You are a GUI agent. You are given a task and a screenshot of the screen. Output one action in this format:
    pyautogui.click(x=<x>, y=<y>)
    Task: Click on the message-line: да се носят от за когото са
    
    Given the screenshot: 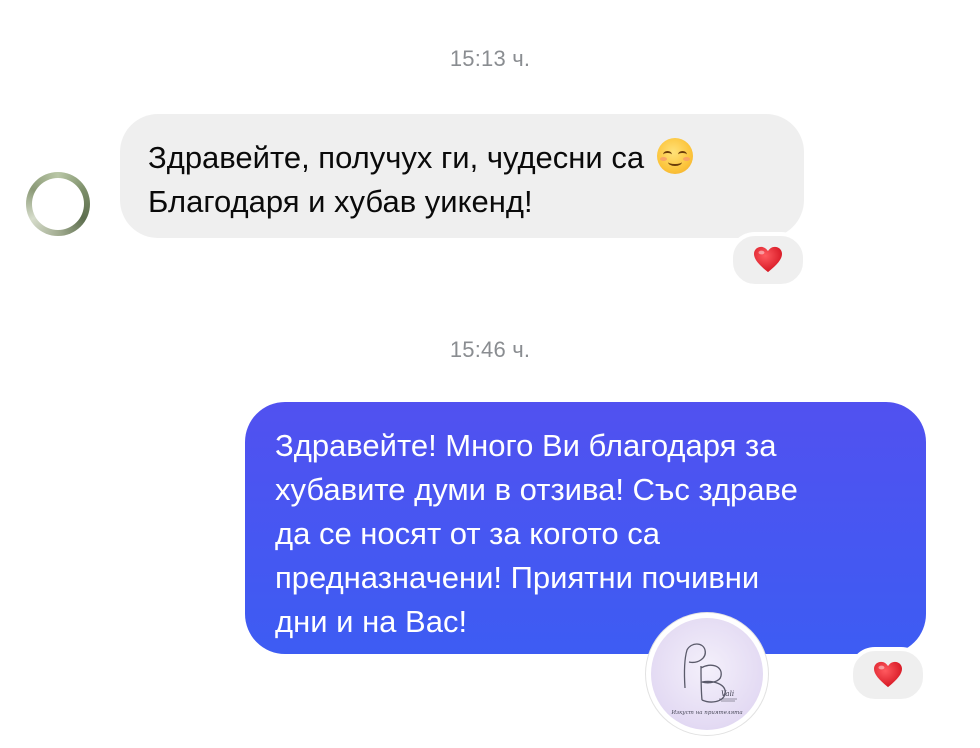 What is the action you would take?
    pyautogui.click(x=467, y=533)
    